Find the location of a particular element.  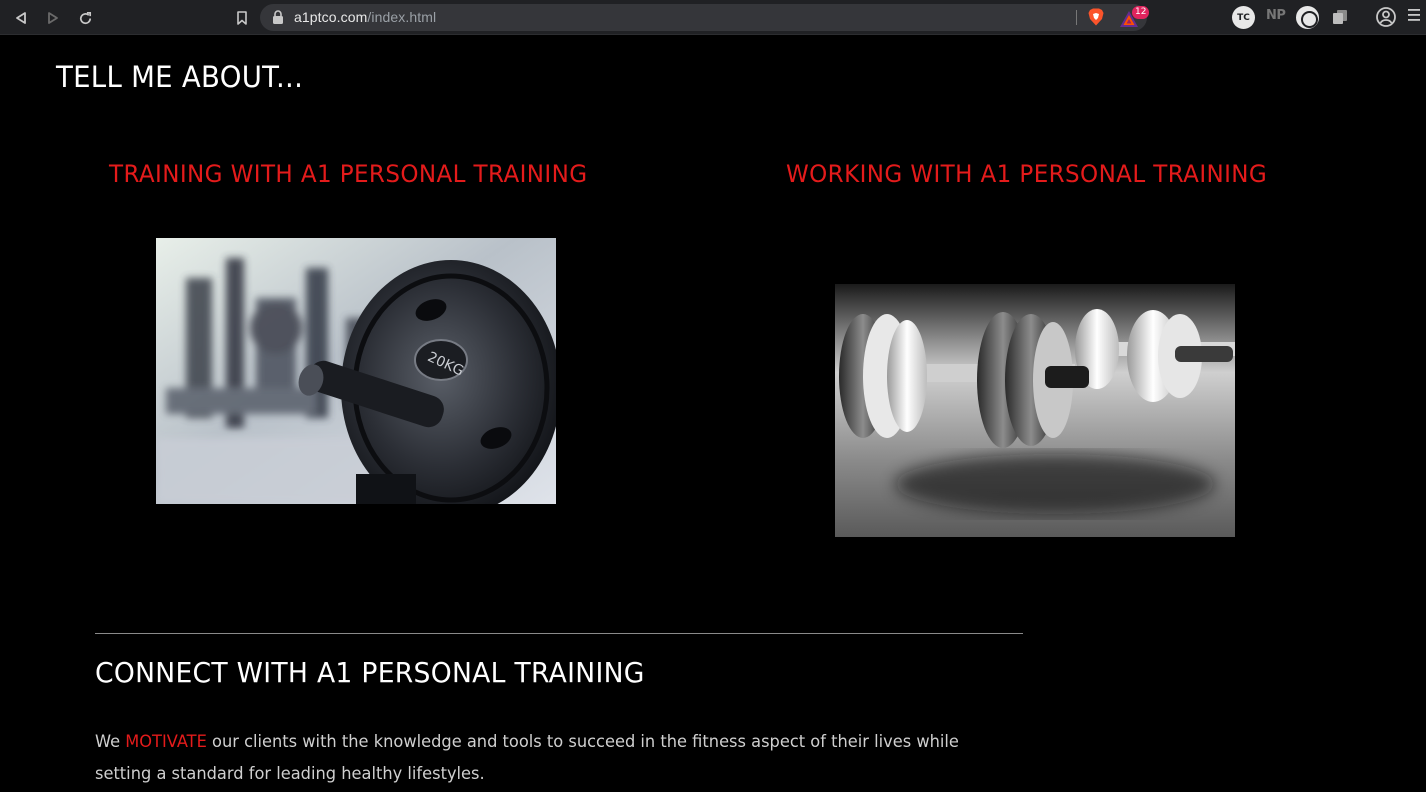

extension-tc-label: TC is located at coordinates (1243, 17).